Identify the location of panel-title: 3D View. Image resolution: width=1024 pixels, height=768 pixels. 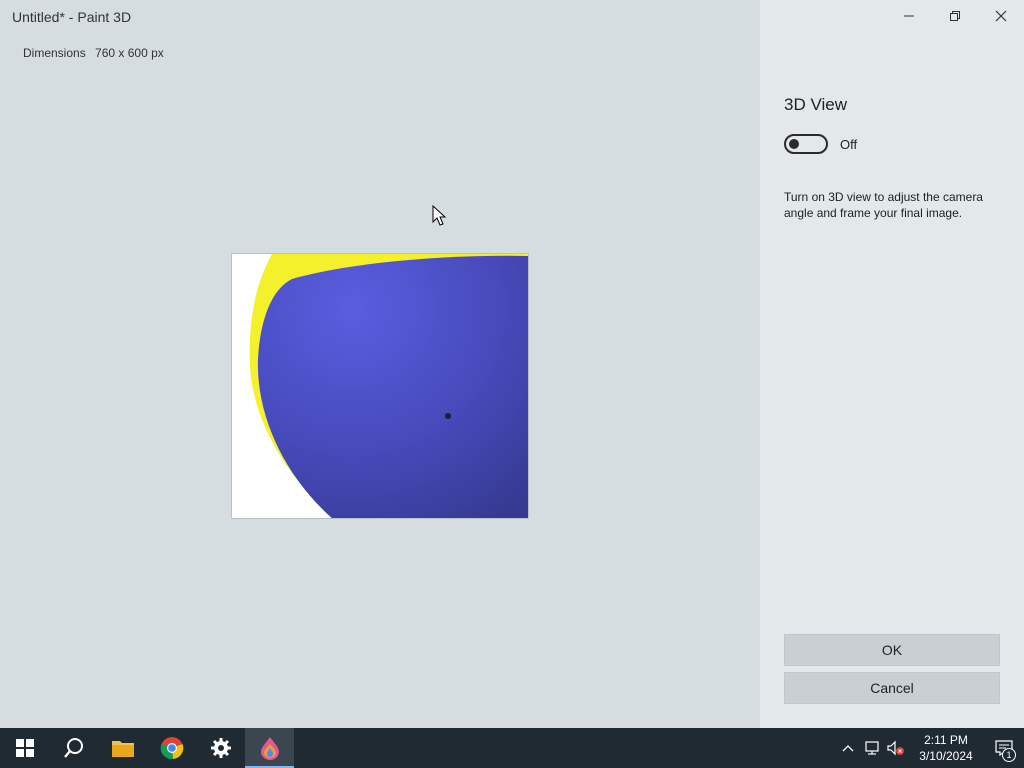
(815, 104).